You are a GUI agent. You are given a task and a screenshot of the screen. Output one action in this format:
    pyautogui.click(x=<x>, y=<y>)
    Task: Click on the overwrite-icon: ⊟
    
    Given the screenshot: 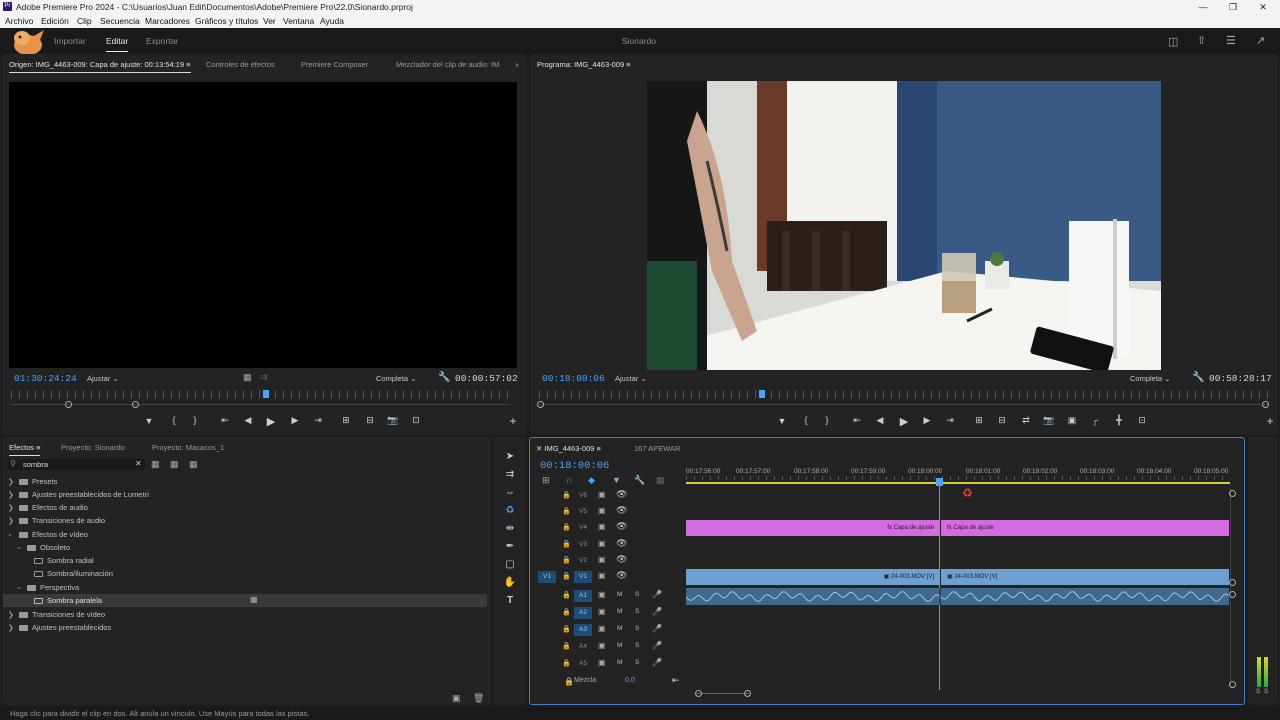 What is the action you would take?
    pyautogui.click(x=370, y=420)
    